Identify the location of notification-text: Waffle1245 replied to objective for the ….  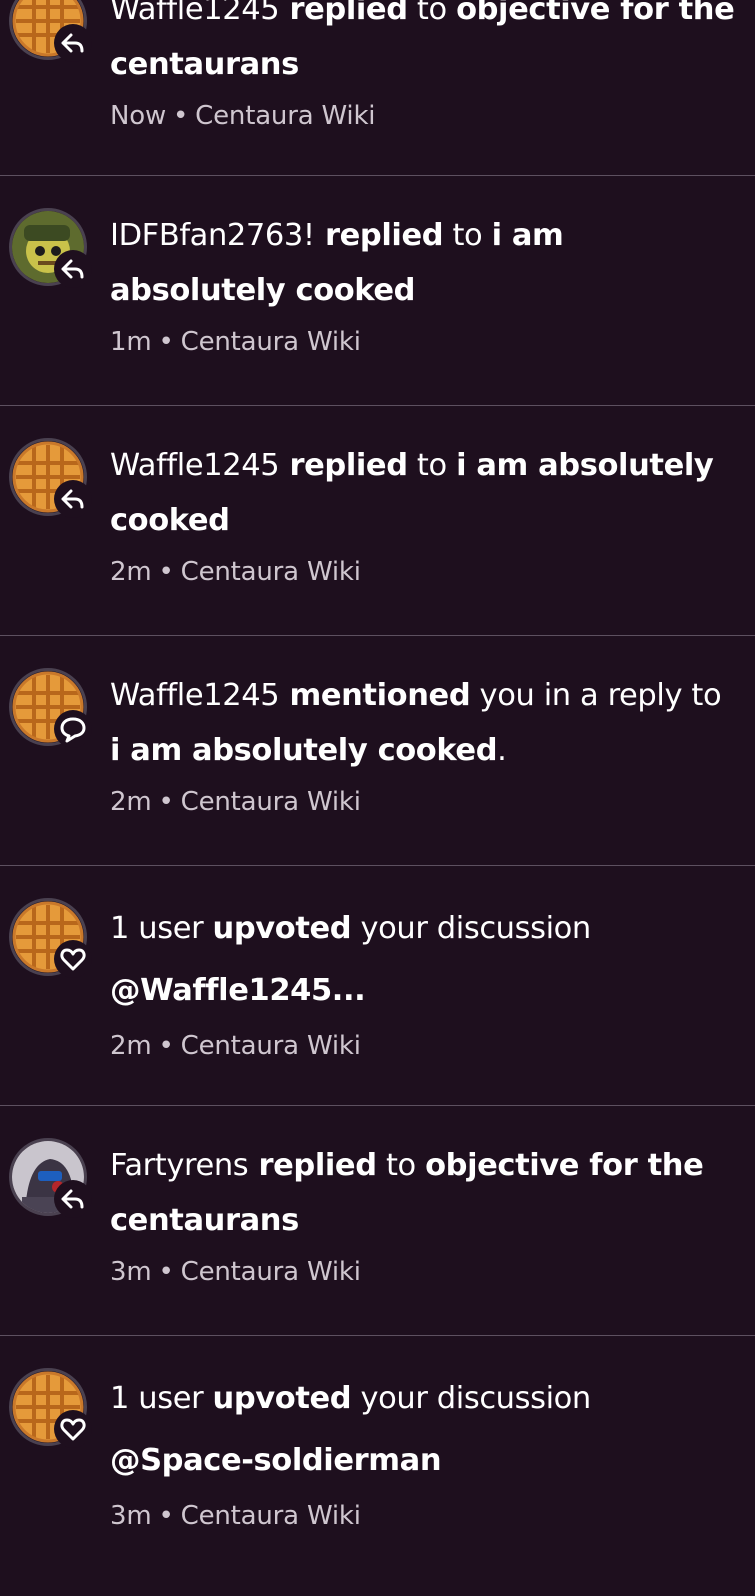
(422, 41).